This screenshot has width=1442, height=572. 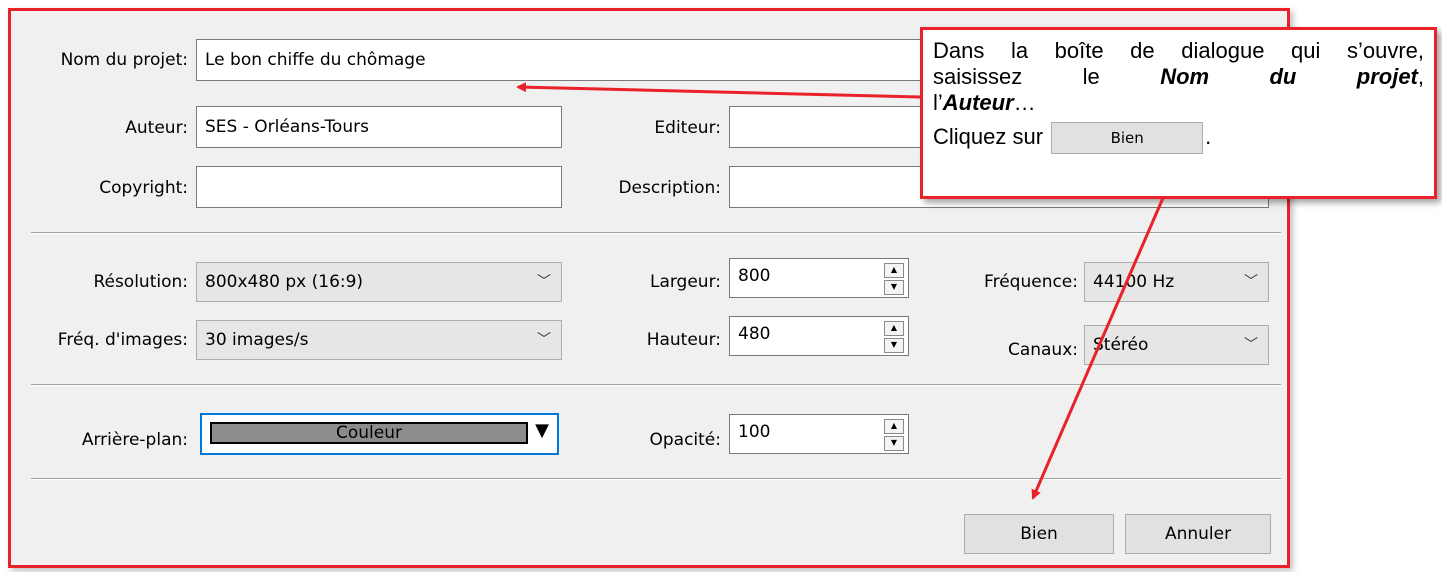 I want to click on framerate-label: Fréq. d'images:, so click(x=122, y=340).